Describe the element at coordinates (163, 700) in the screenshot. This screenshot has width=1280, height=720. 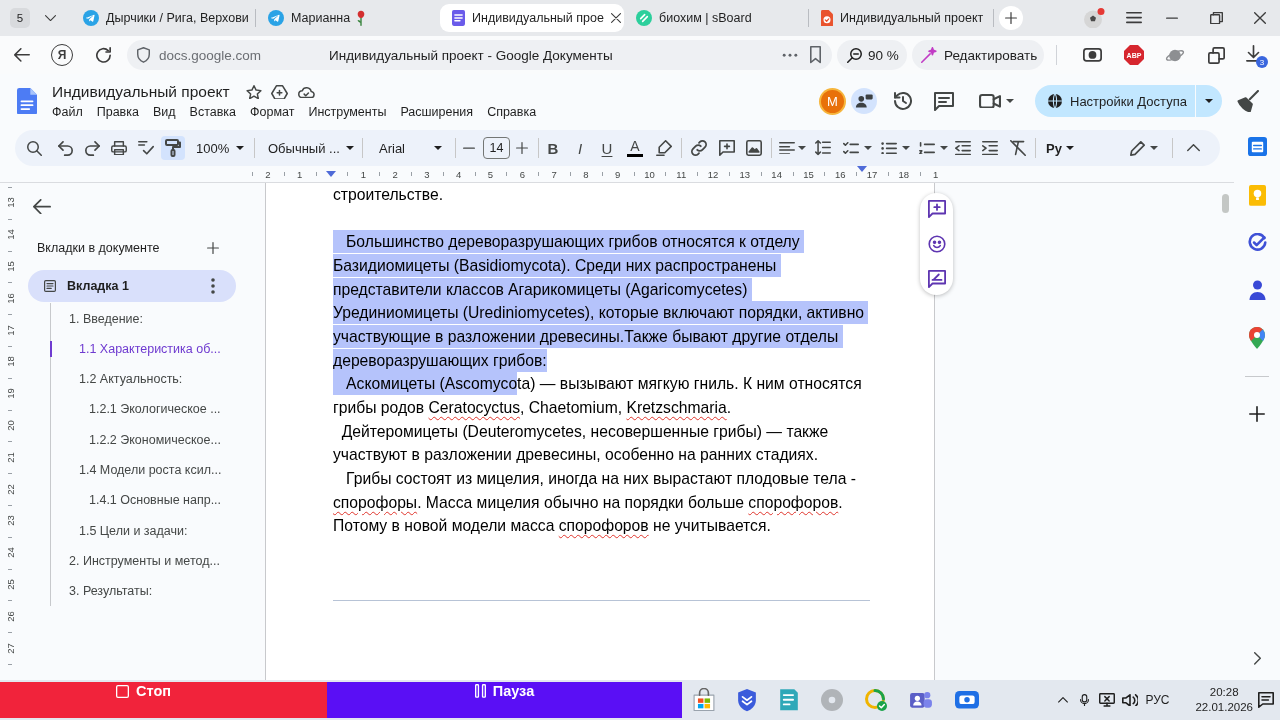
I see `stop-recording-button: Стоп` at that location.